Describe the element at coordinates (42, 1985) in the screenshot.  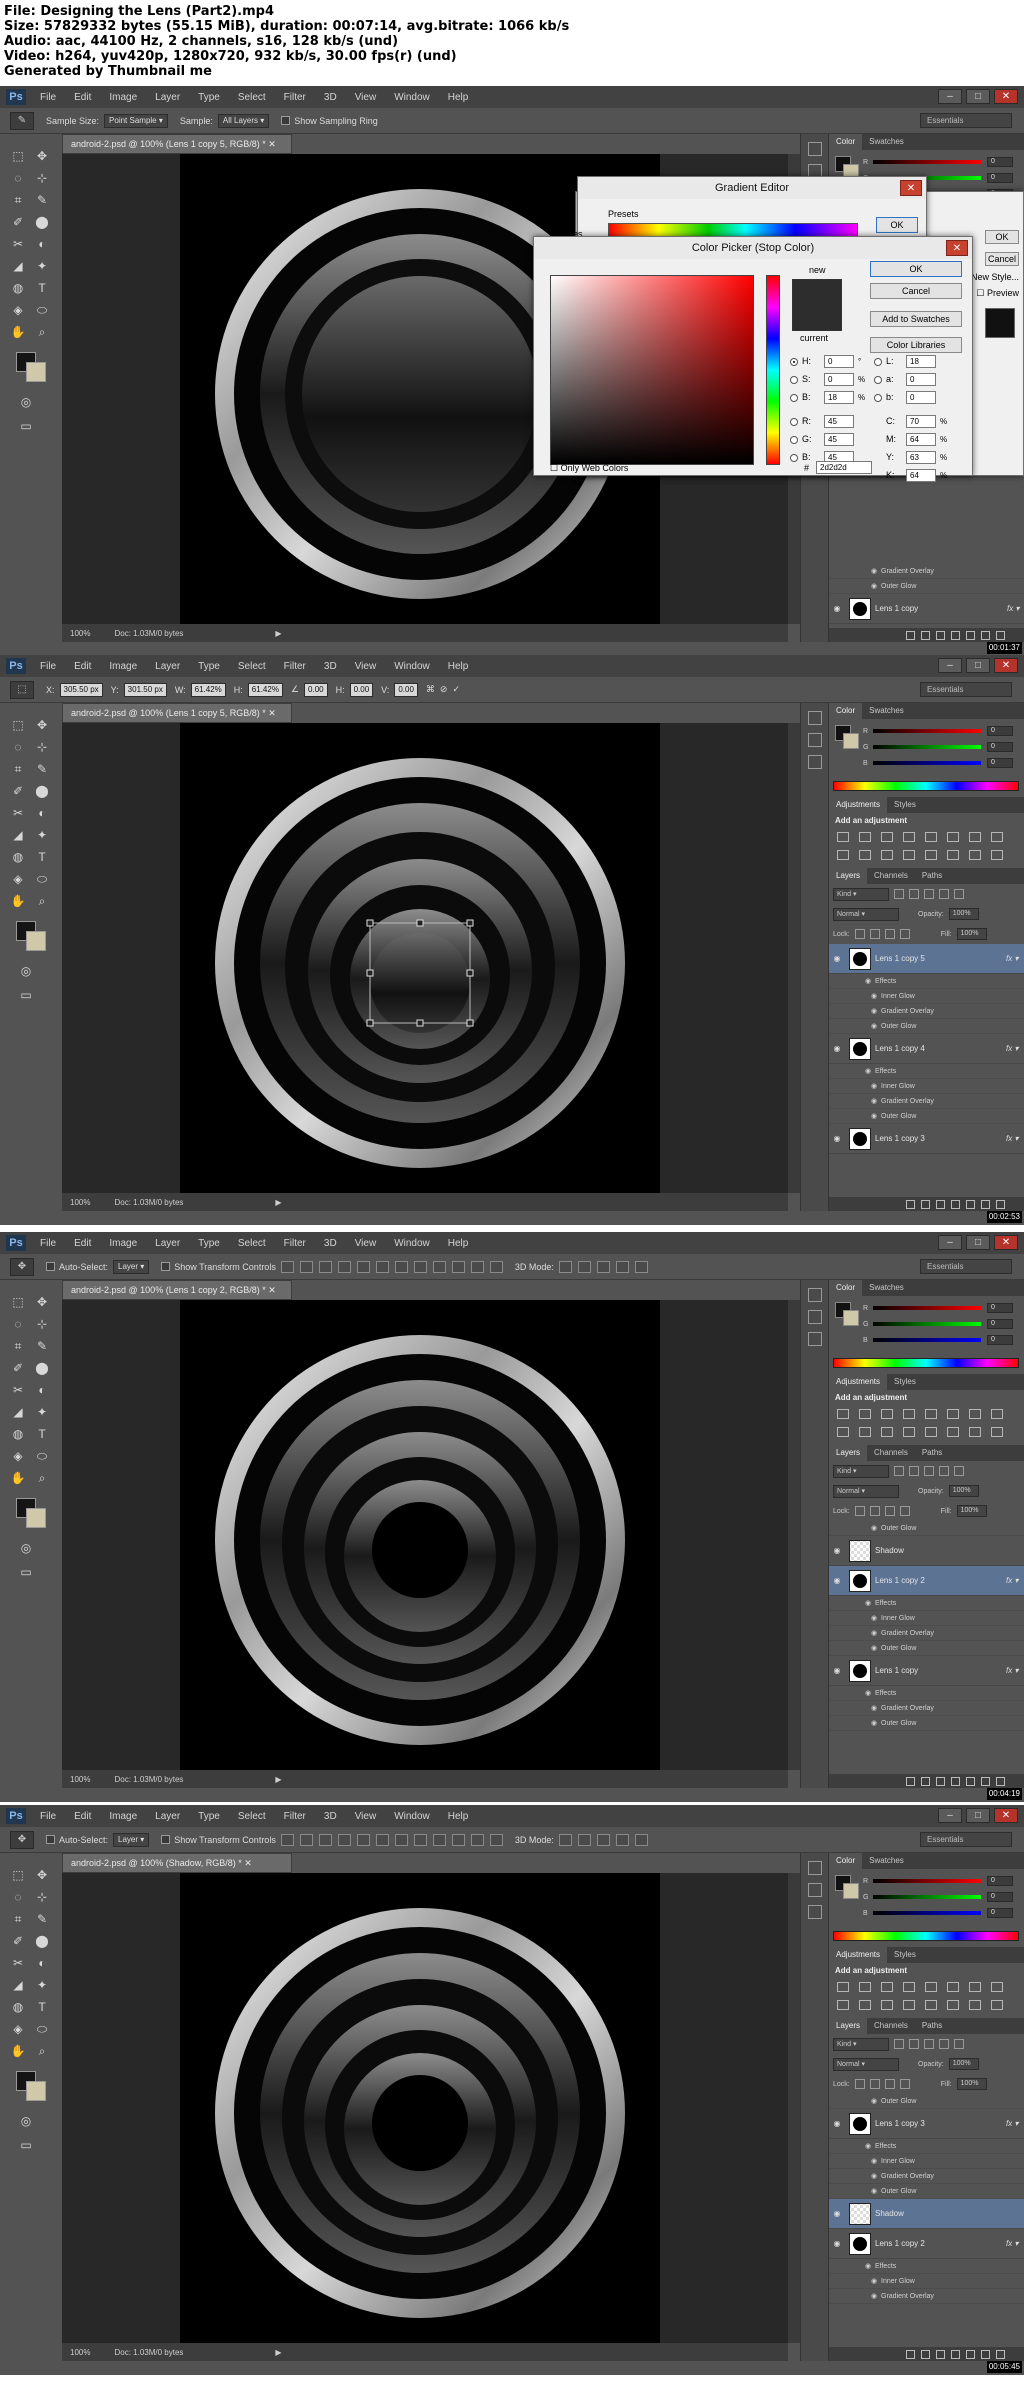
I see `blur-icon: ✦` at that location.